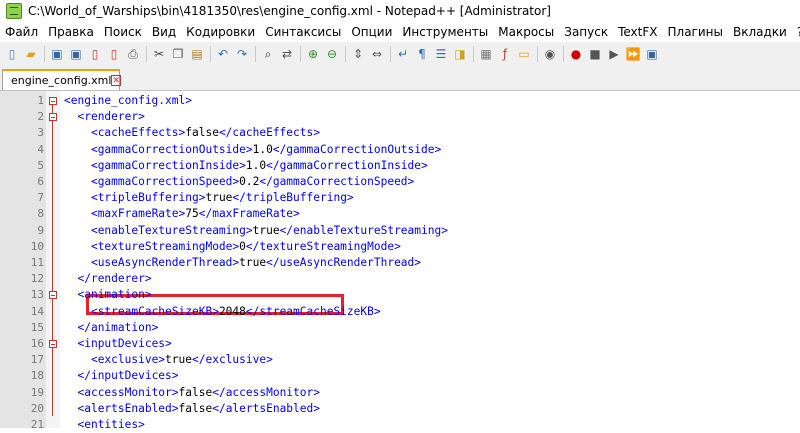 The image size is (800, 433). Describe the element at coordinates (403, 54) in the screenshot. I see `word-wrap-icon: ↵` at that location.